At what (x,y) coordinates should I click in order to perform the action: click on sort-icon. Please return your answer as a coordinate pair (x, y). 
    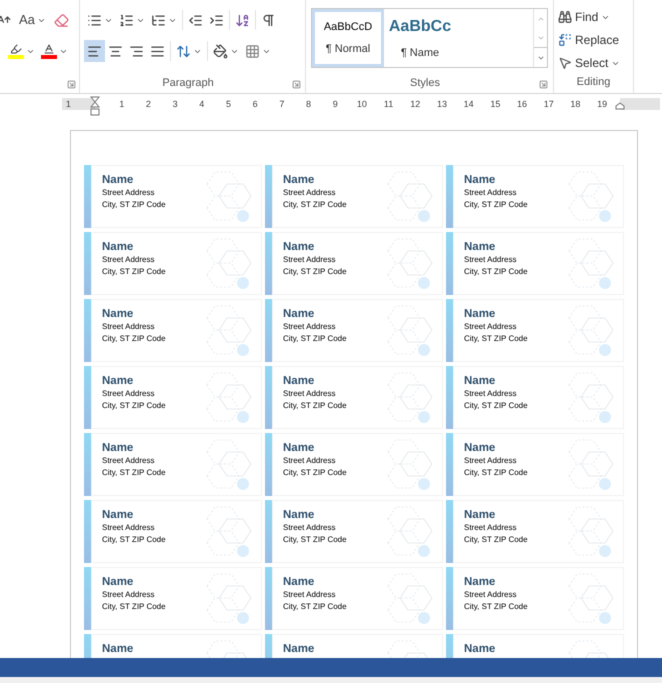
    Looking at the image, I should click on (242, 20).